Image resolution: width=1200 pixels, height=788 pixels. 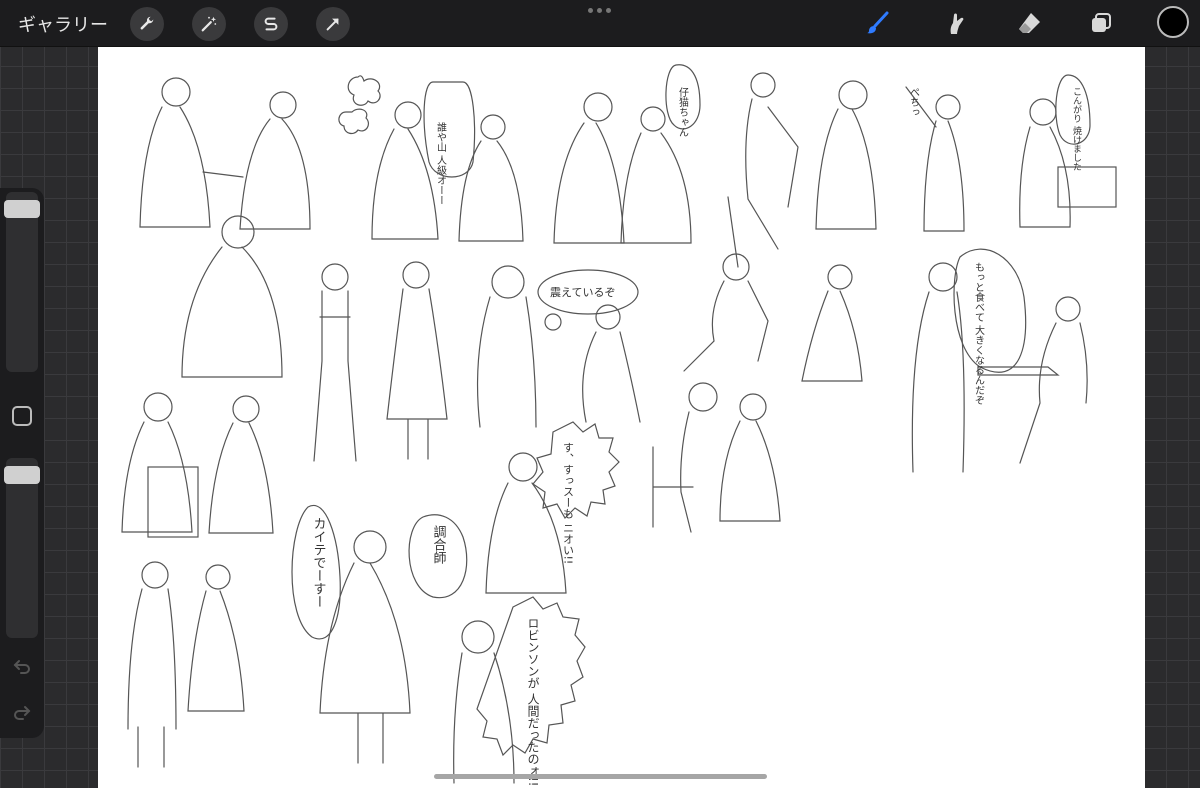 I want to click on opacity-slider-thumb, so click(x=22, y=475).